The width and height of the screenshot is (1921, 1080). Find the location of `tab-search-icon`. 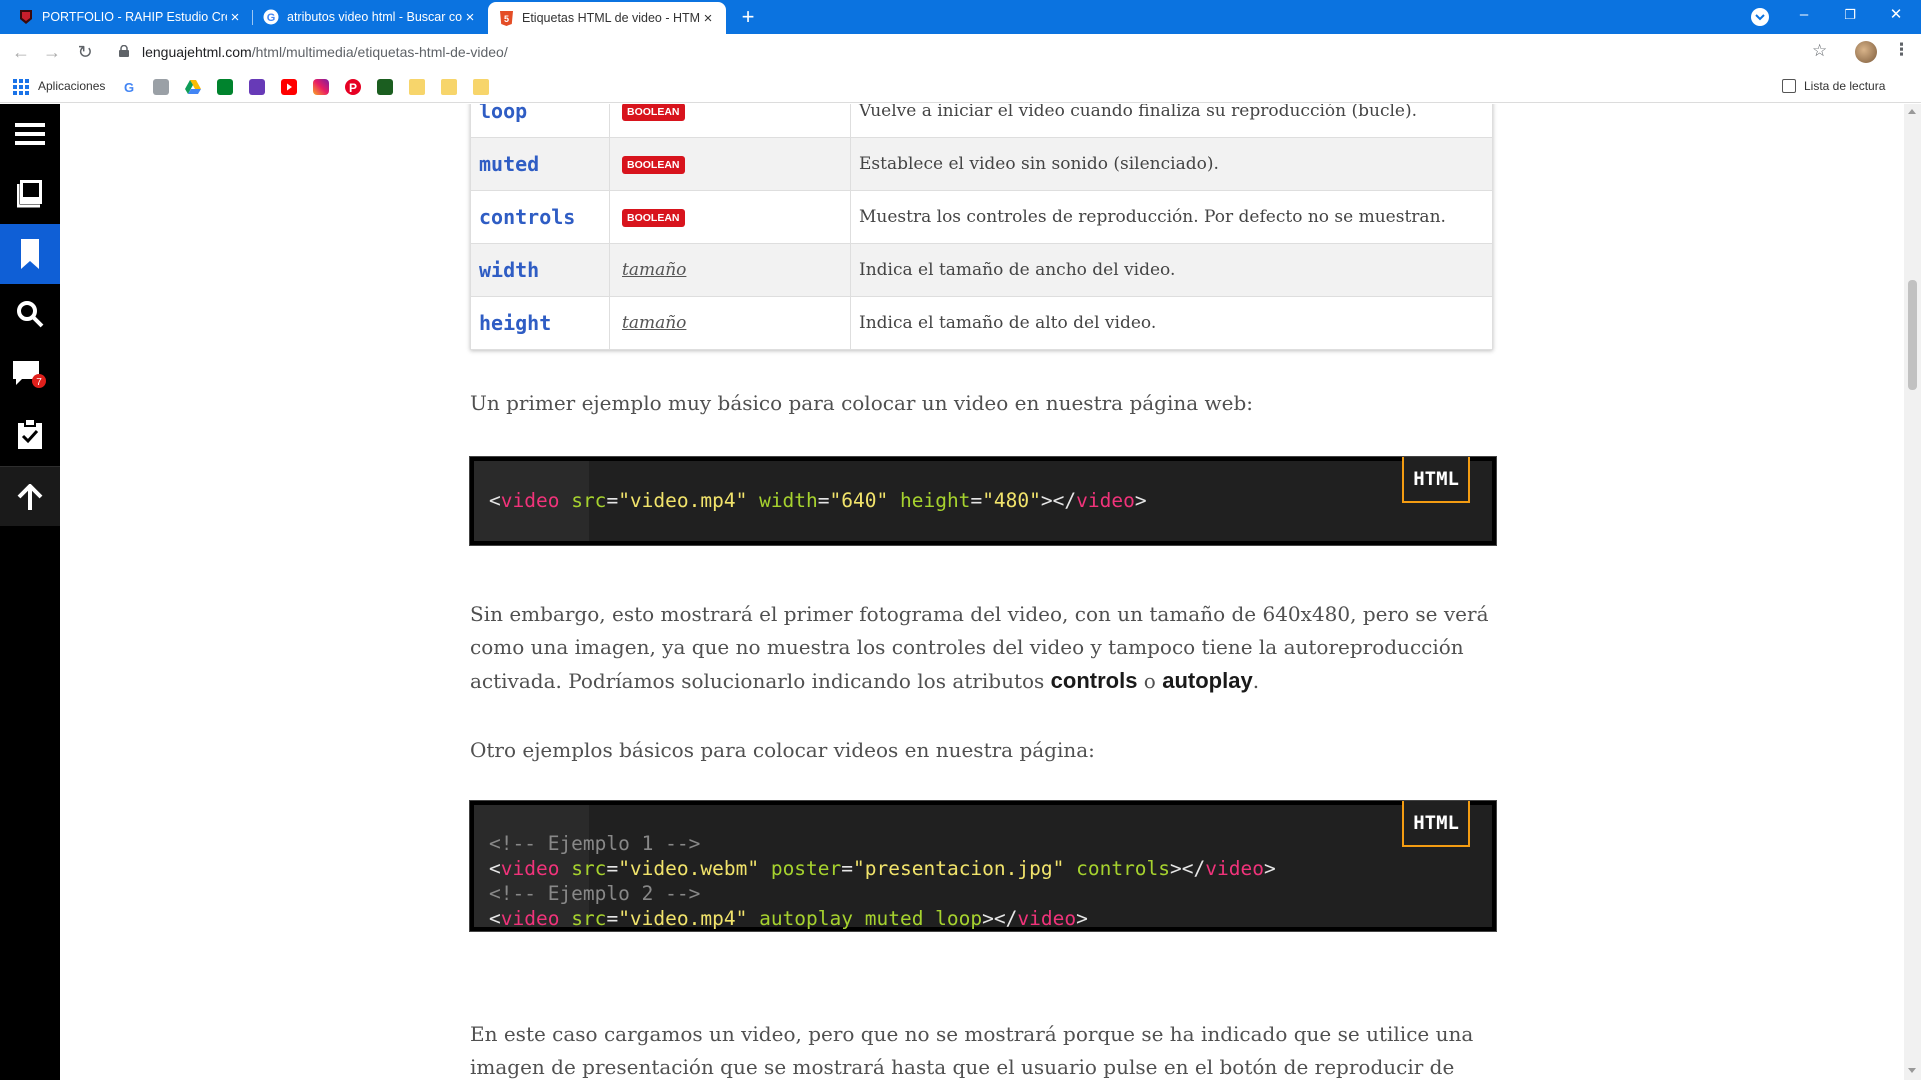

tab-search-icon is located at coordinates (1760, 17).